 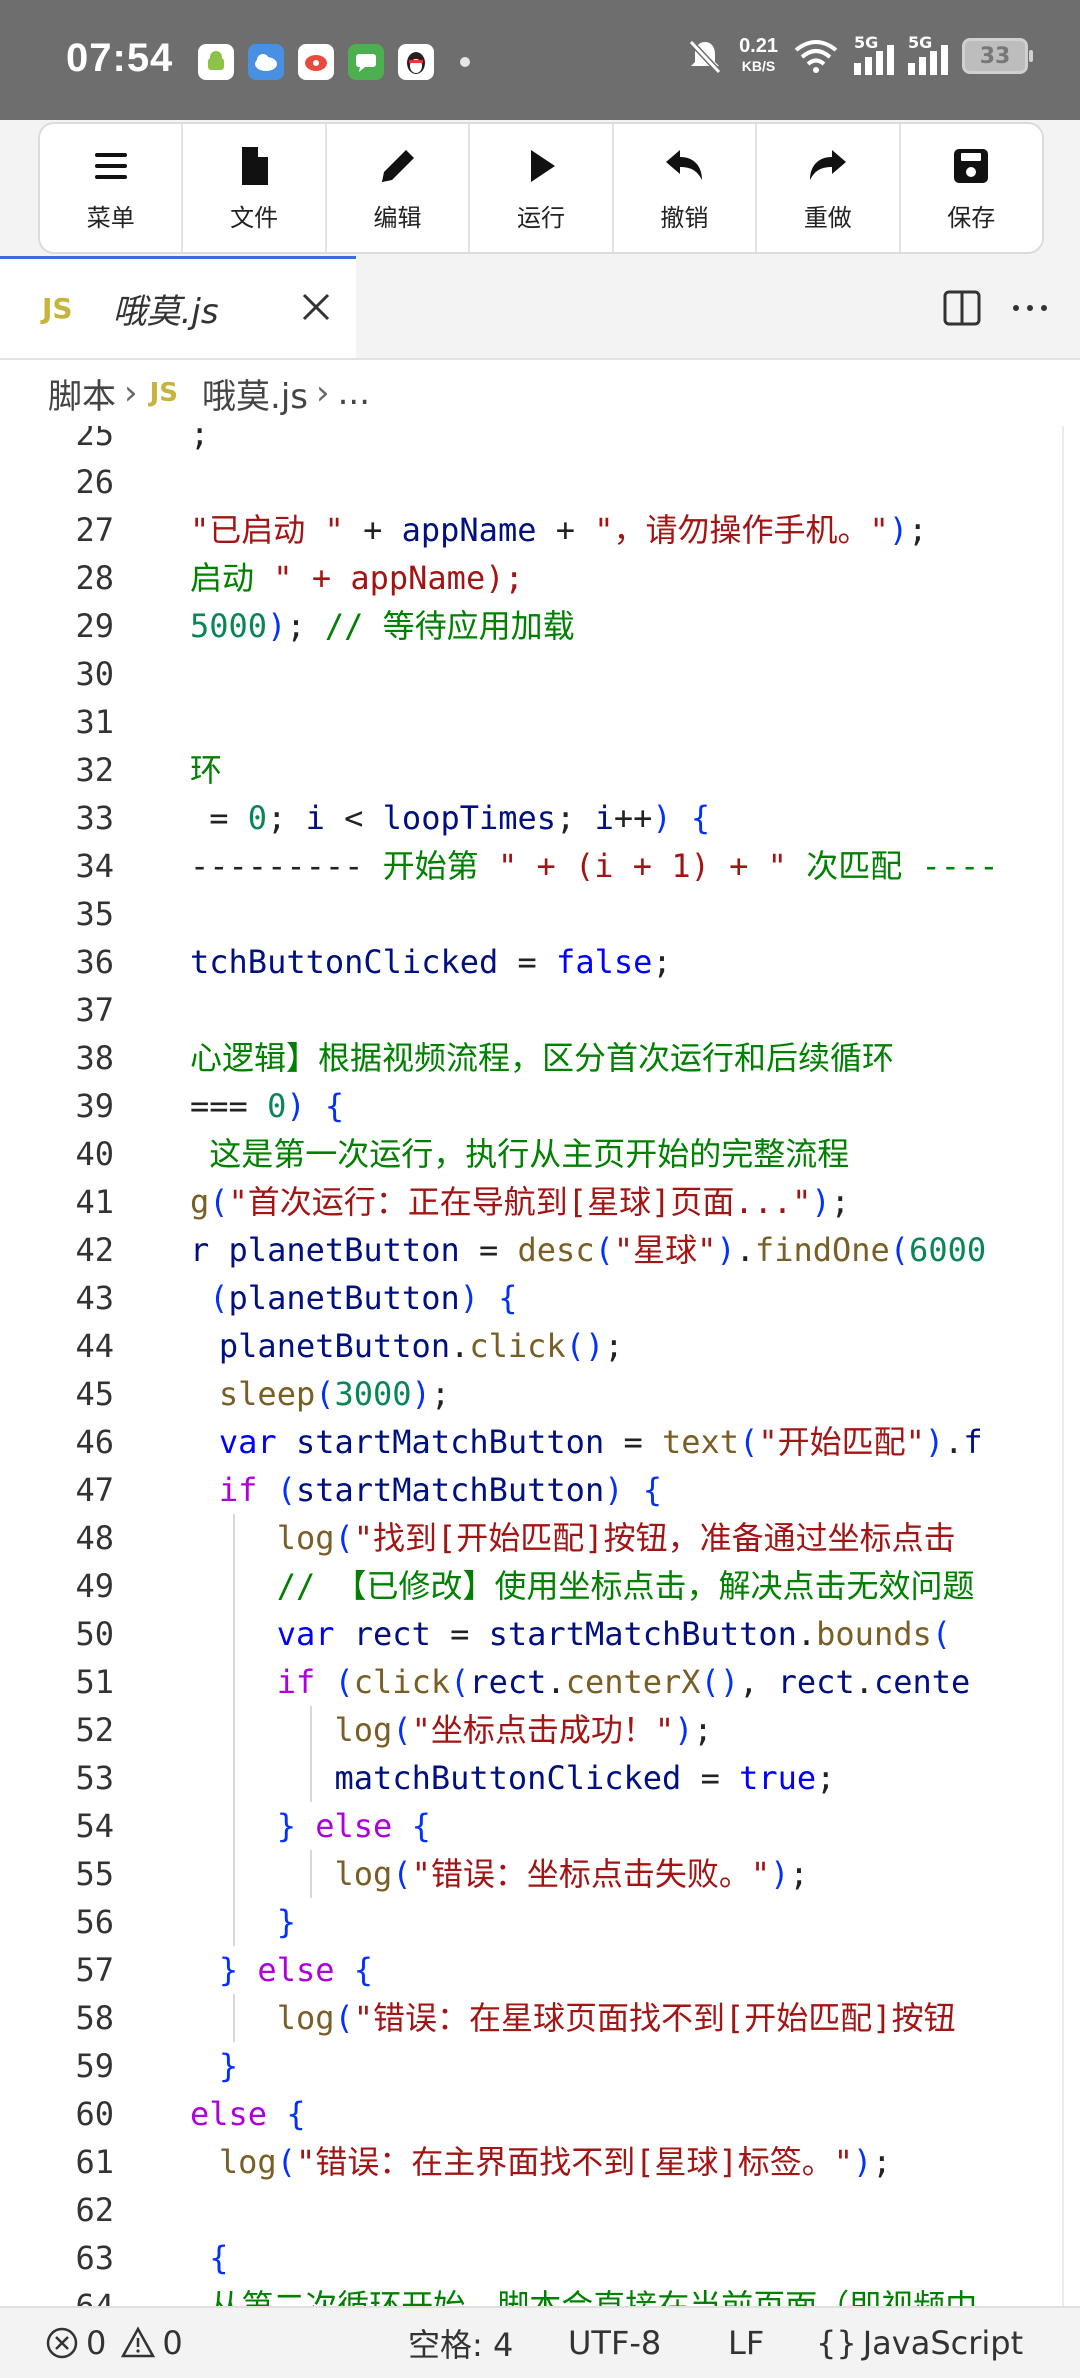 What do you see at coordinates (540, 2294) in the screenshot?
I see `code-line: 64 从第二次循环开始，脚本会直接在当前页面（即视频中` at bounding box center [540, 2294].